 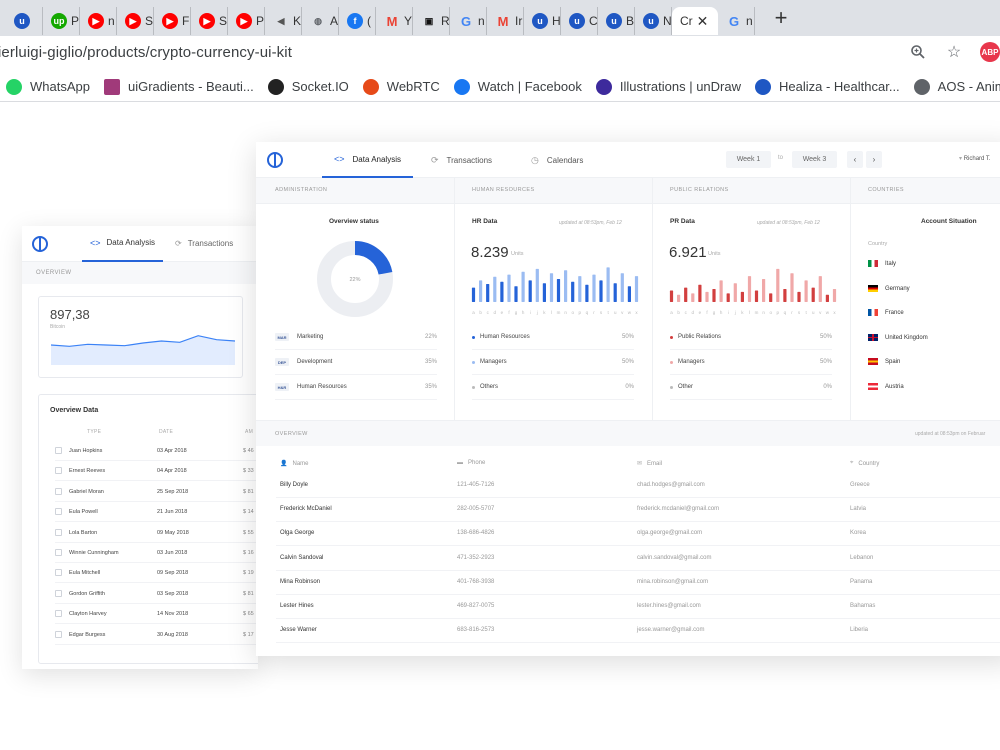 I want to click on tick-label: e, so click(x=700, y=312).